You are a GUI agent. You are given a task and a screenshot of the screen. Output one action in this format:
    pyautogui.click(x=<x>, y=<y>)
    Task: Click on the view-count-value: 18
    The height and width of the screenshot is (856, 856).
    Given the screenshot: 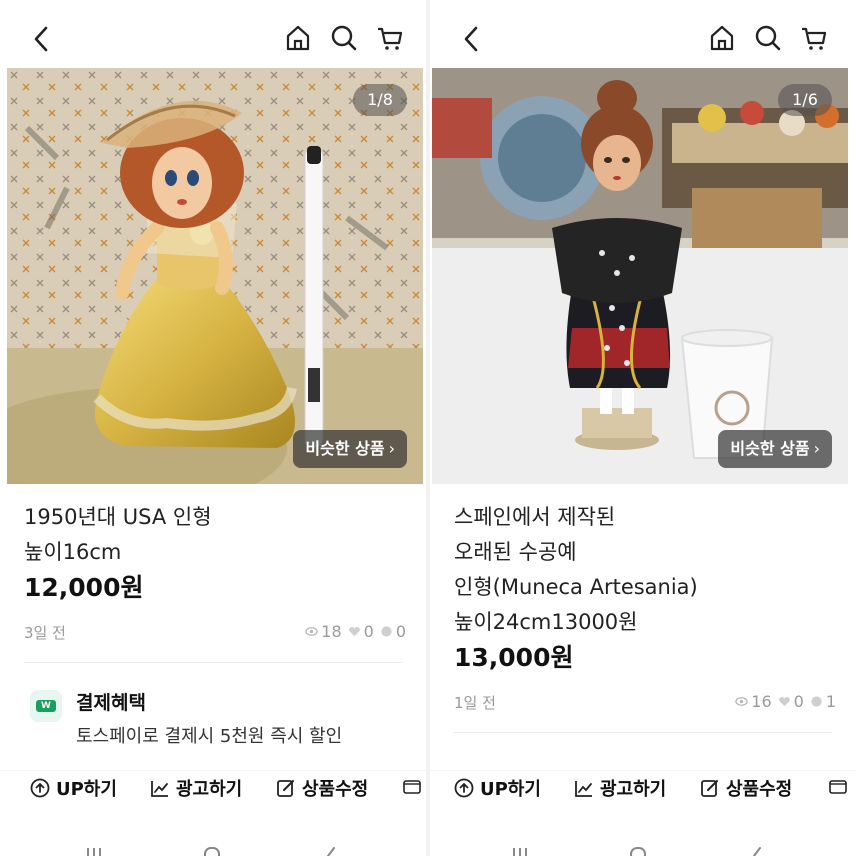 What is the action you would take?
    pyautogui.click(x=331, y=631)
    